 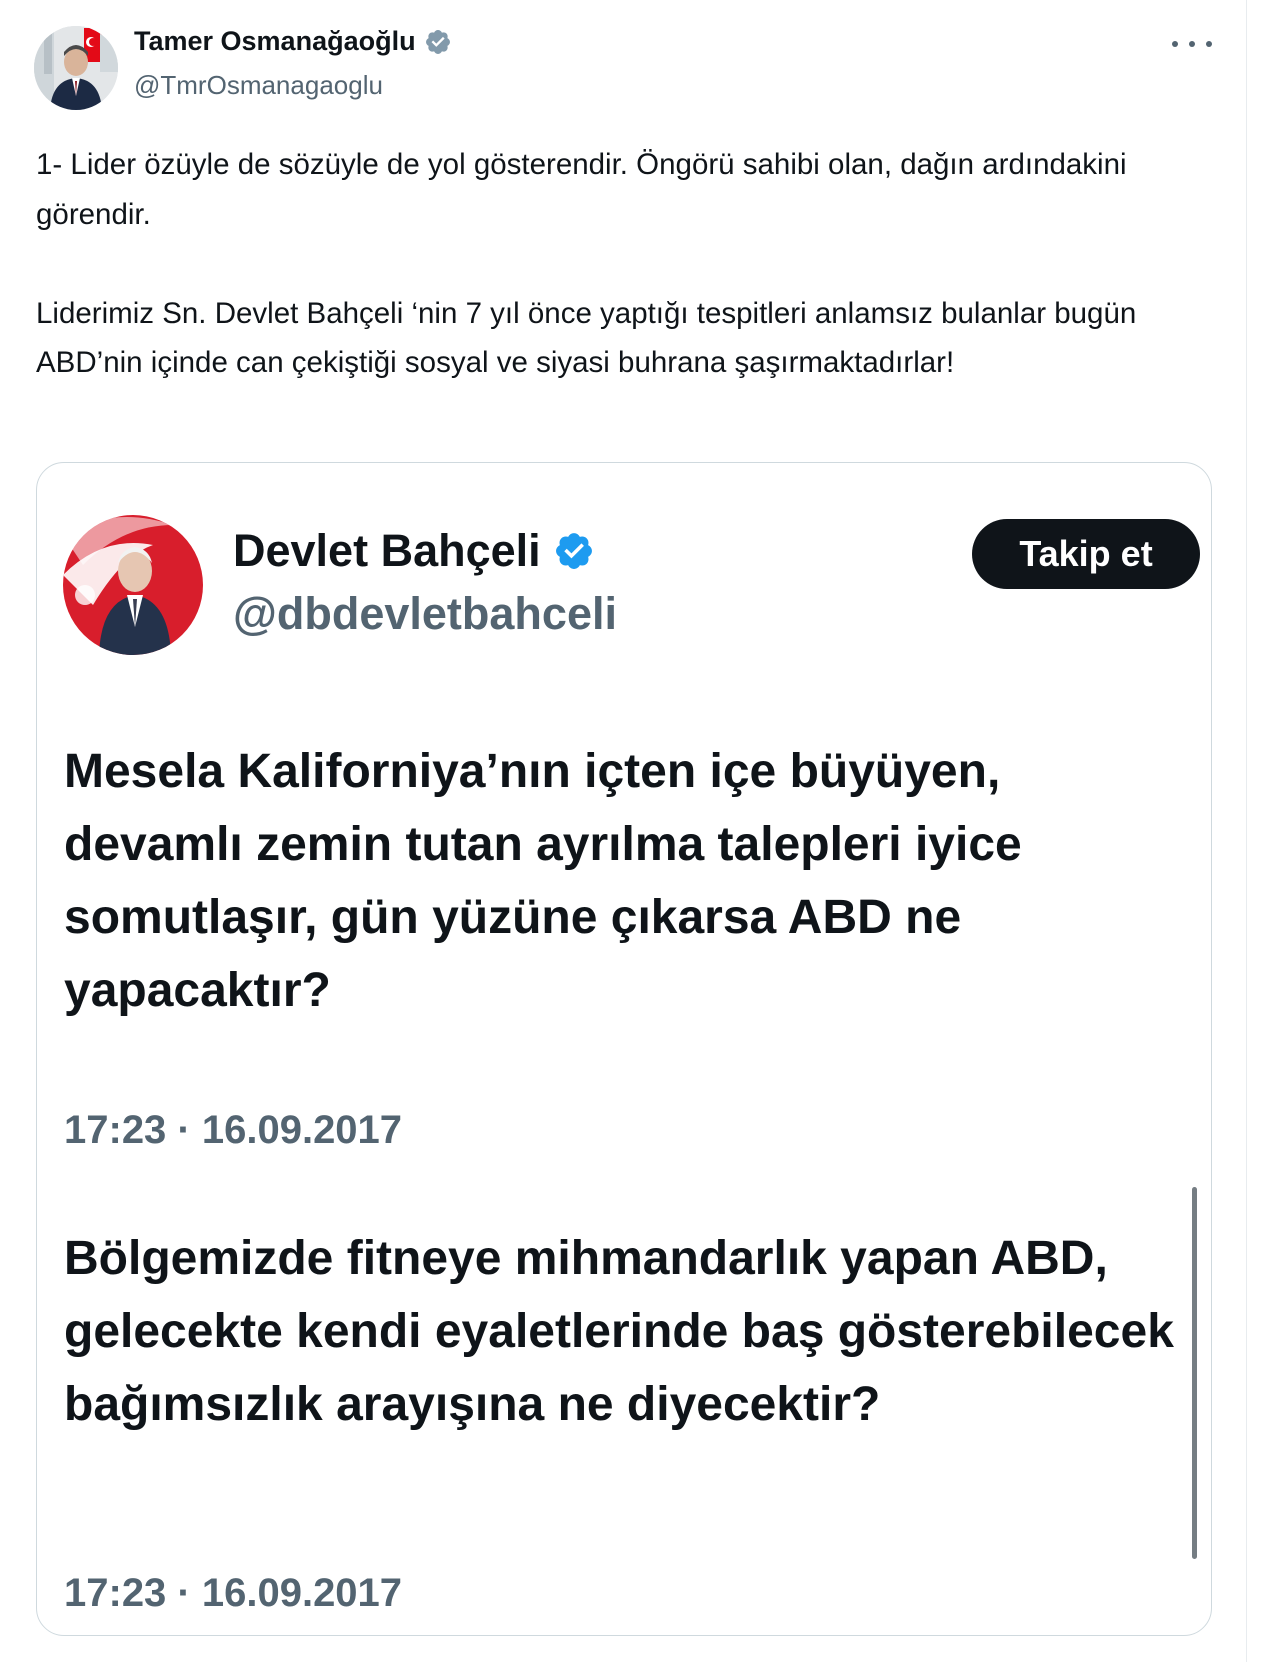 What do you see at coordinates (1194, 1373) in the screenshot?
I see `scrollbar-thumb` at bounding box center [1194, 1373].